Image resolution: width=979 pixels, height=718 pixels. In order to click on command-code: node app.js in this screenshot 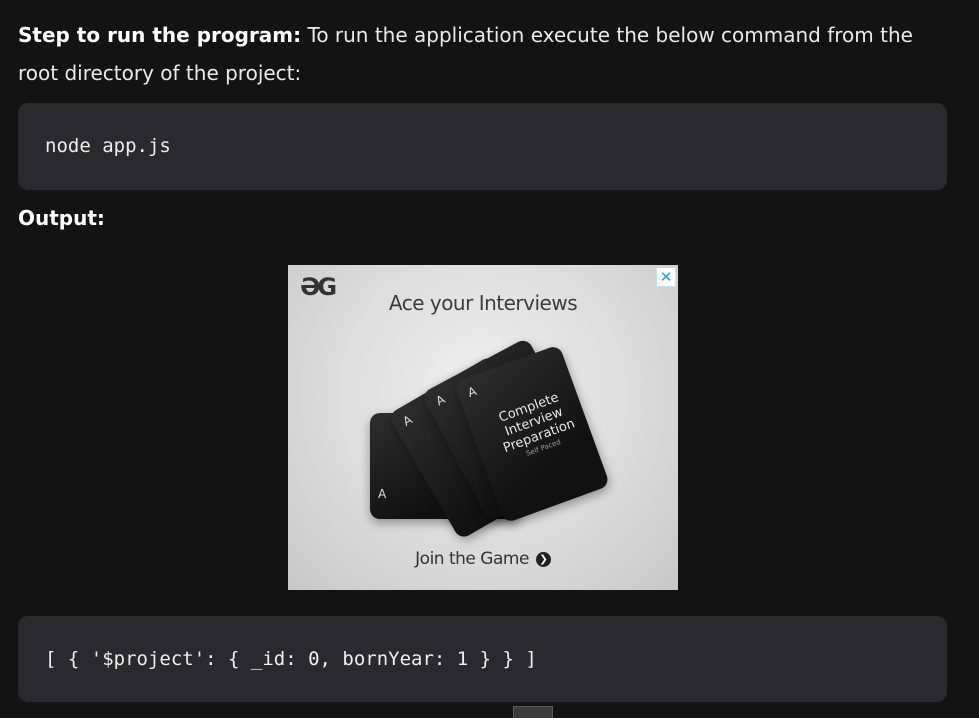, I will do `click(108, 146)`.